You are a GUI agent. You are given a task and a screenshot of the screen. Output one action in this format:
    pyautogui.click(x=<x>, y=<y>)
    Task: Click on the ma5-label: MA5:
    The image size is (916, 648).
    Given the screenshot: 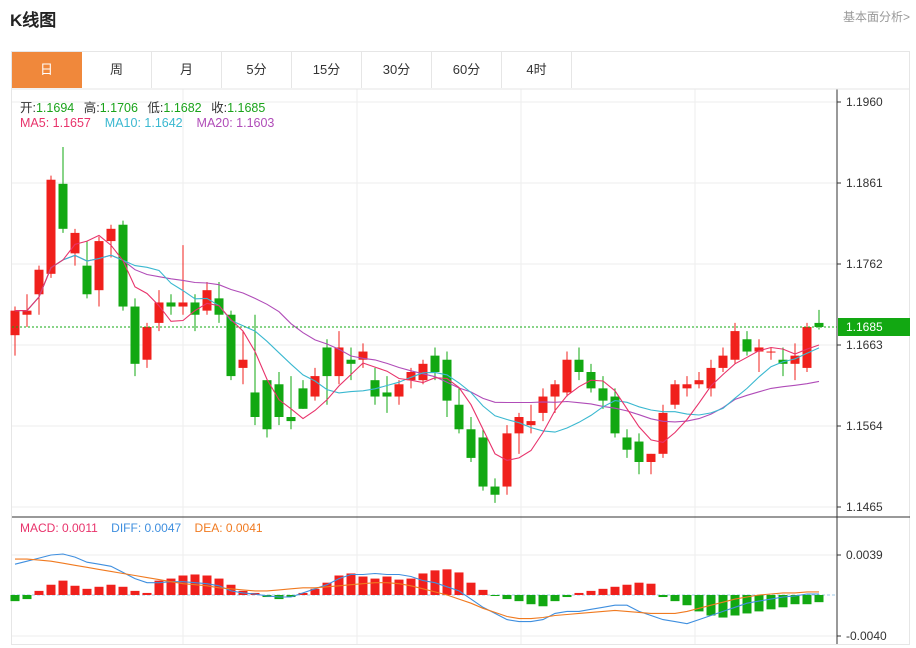 What is the action you would take?
    pyautogui.click(x=36, y=123)
    